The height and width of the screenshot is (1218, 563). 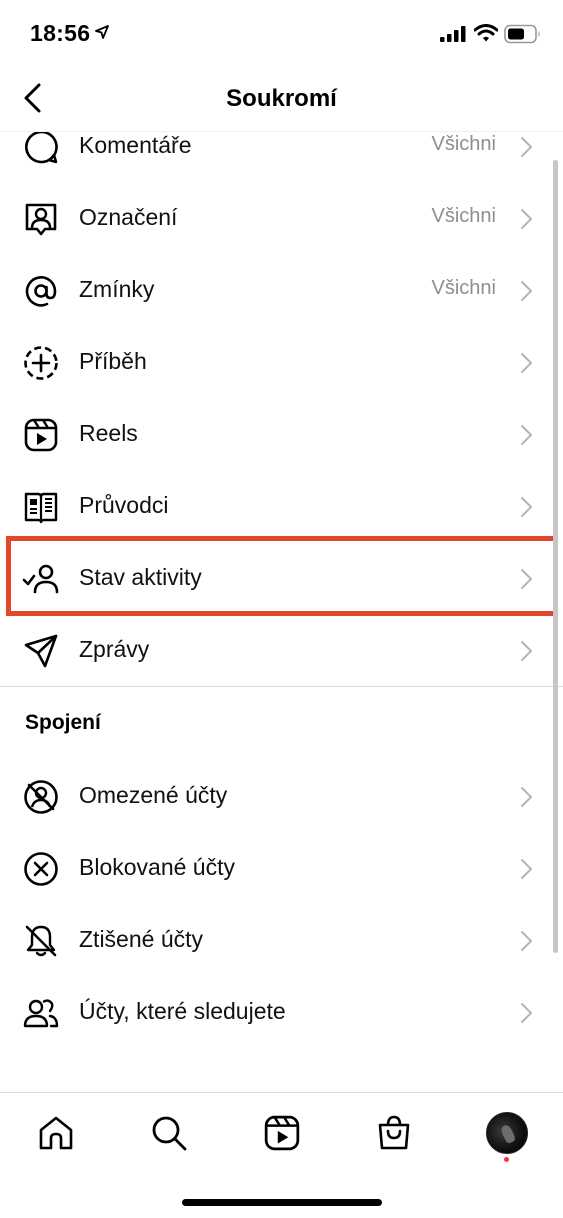 I want to click on section-title-connections: Spojení, so click(x=63, y=722).